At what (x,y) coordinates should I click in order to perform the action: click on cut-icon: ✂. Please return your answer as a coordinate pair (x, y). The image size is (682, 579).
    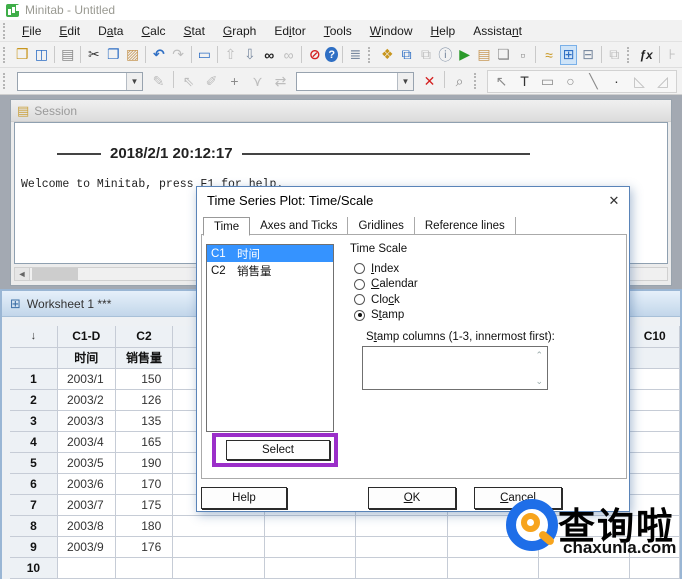
    Looking at the image, I should click on (93, 55).